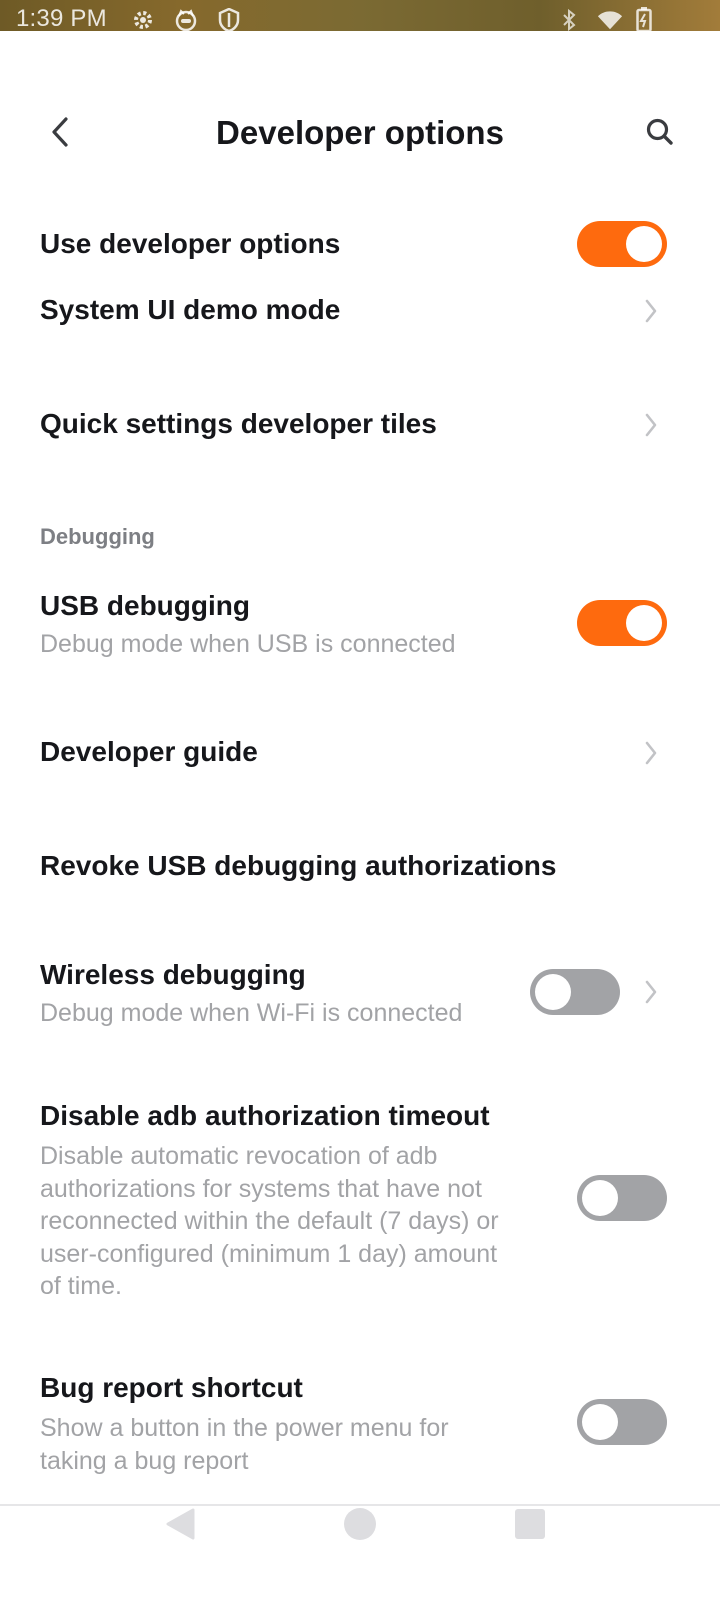 The width and height of the screenshot is (720, 1600). What do you see at coordinates (622, 623) in the screenshot?
I see `usb-debugging-toggle` at bounding box center [622, 623].